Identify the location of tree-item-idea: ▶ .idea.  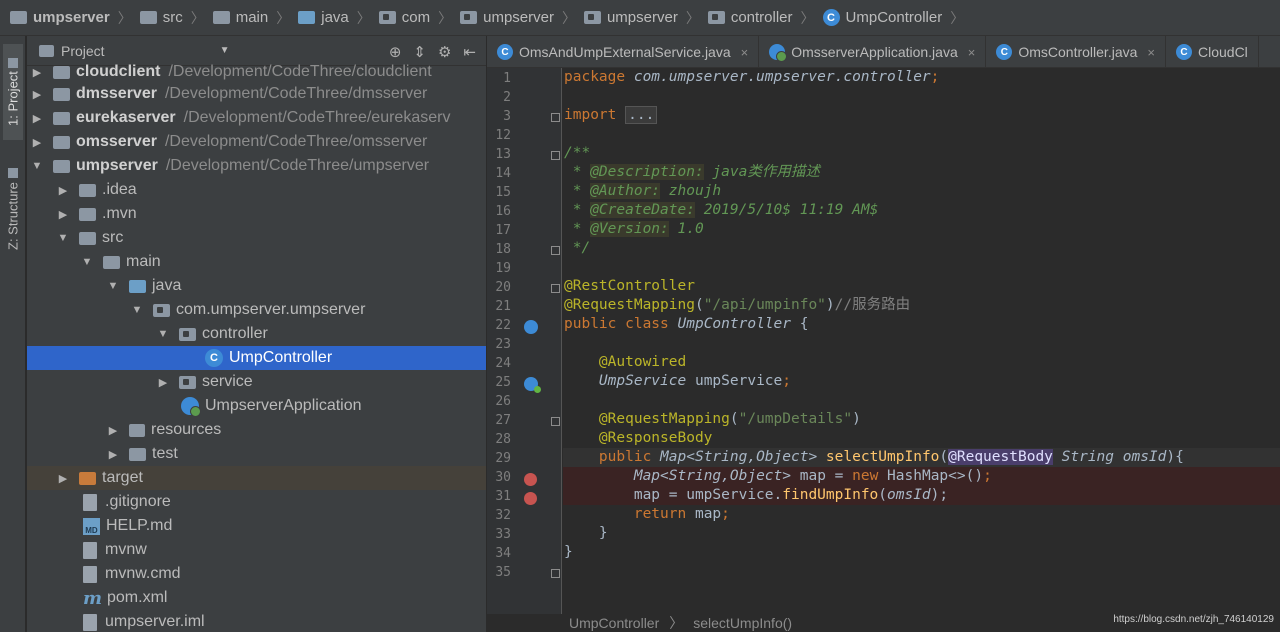
(256, 190).